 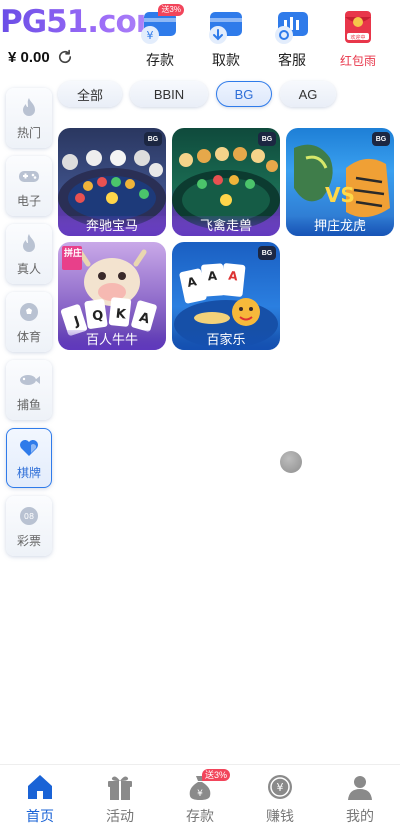 What do you see at coordinates (29, 176) in the screenshot?
I see `gamepad-icon` at bounding box center [29, 176].